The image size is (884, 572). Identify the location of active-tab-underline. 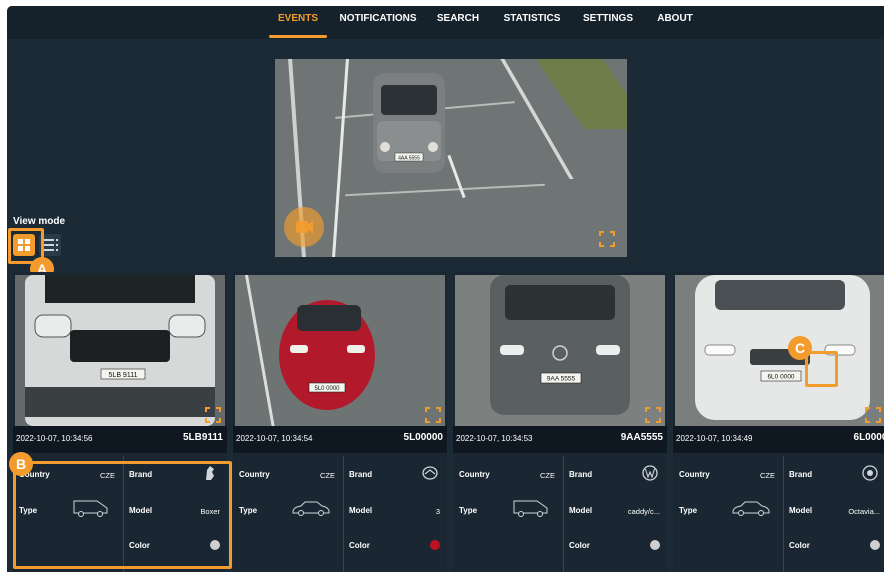
(298, 36).